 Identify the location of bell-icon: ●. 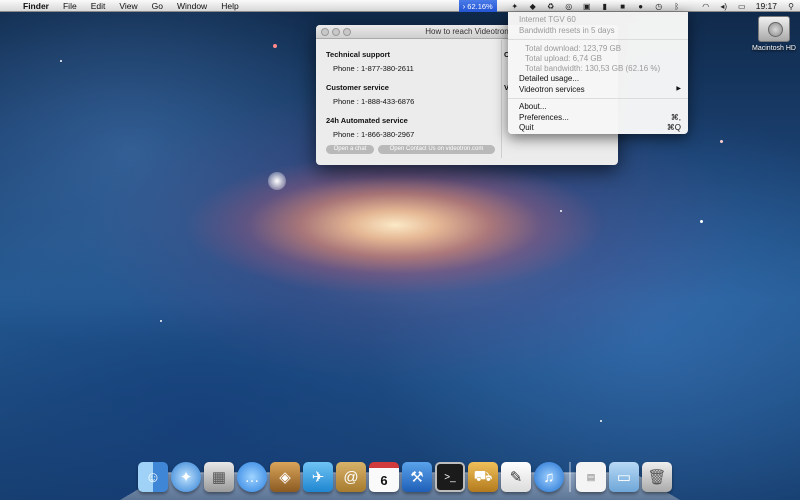
(641, 6).